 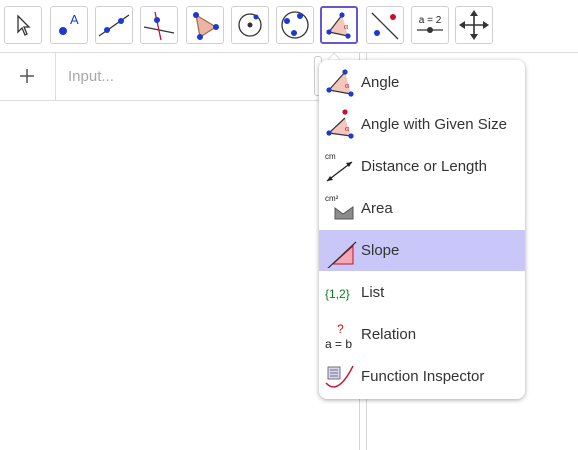 I want to click on circle-center-icon, so click(x=250, y=25).